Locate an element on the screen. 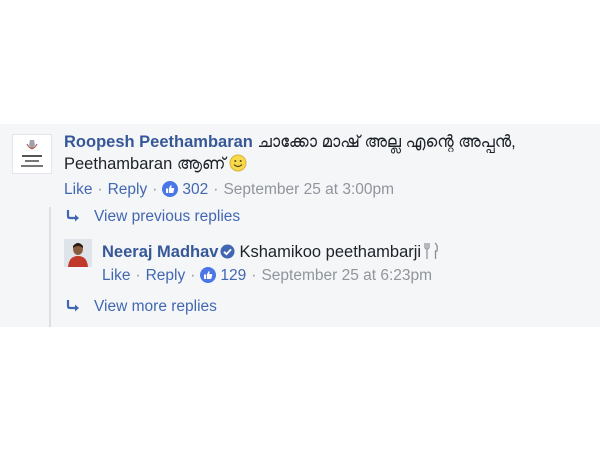 The height and width of the screenshot is (450, 600). reply-avatar is located at coordinates (78, 253).